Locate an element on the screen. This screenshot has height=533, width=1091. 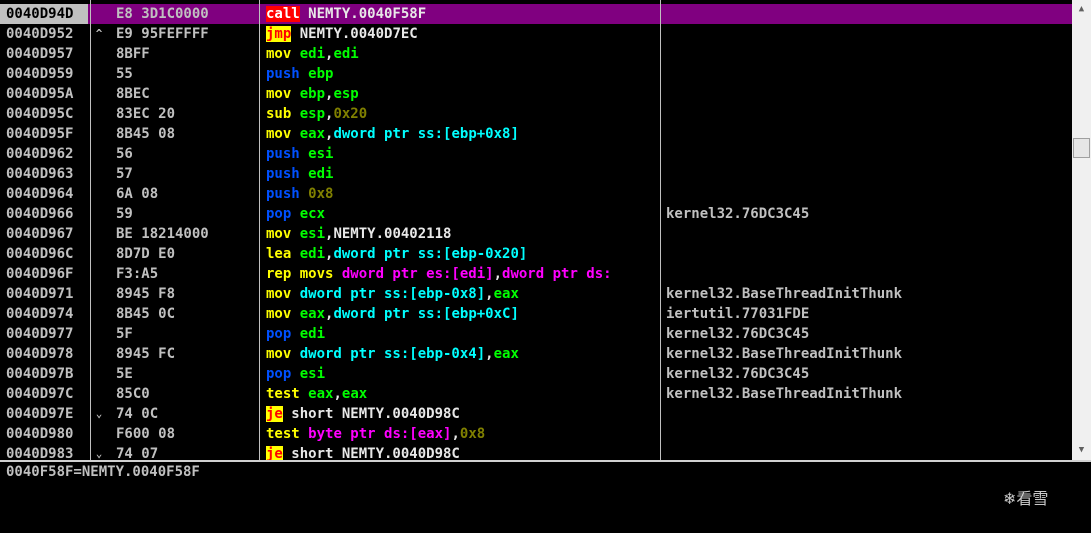
address-cell: 0040D97E is located at coordinates (40, 414).